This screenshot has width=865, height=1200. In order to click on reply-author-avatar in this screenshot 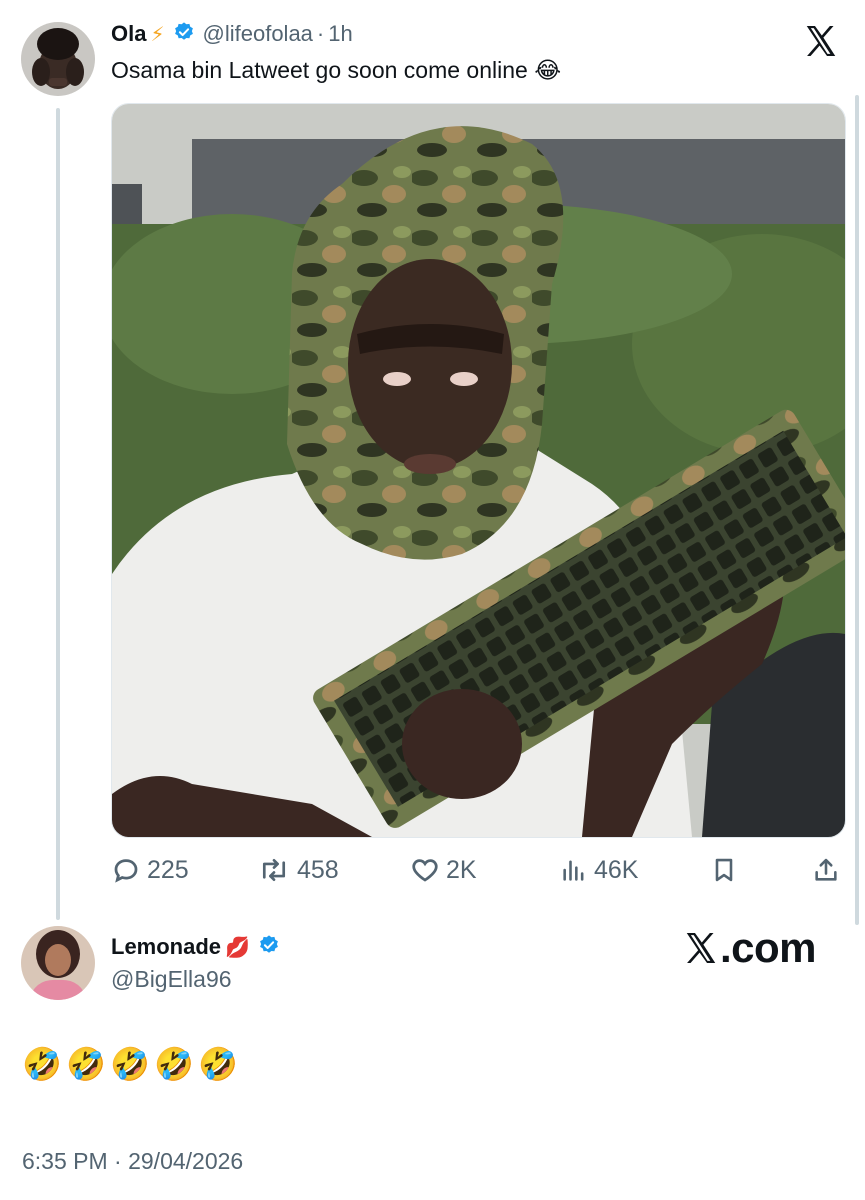, I will do `click(58, 963)`.